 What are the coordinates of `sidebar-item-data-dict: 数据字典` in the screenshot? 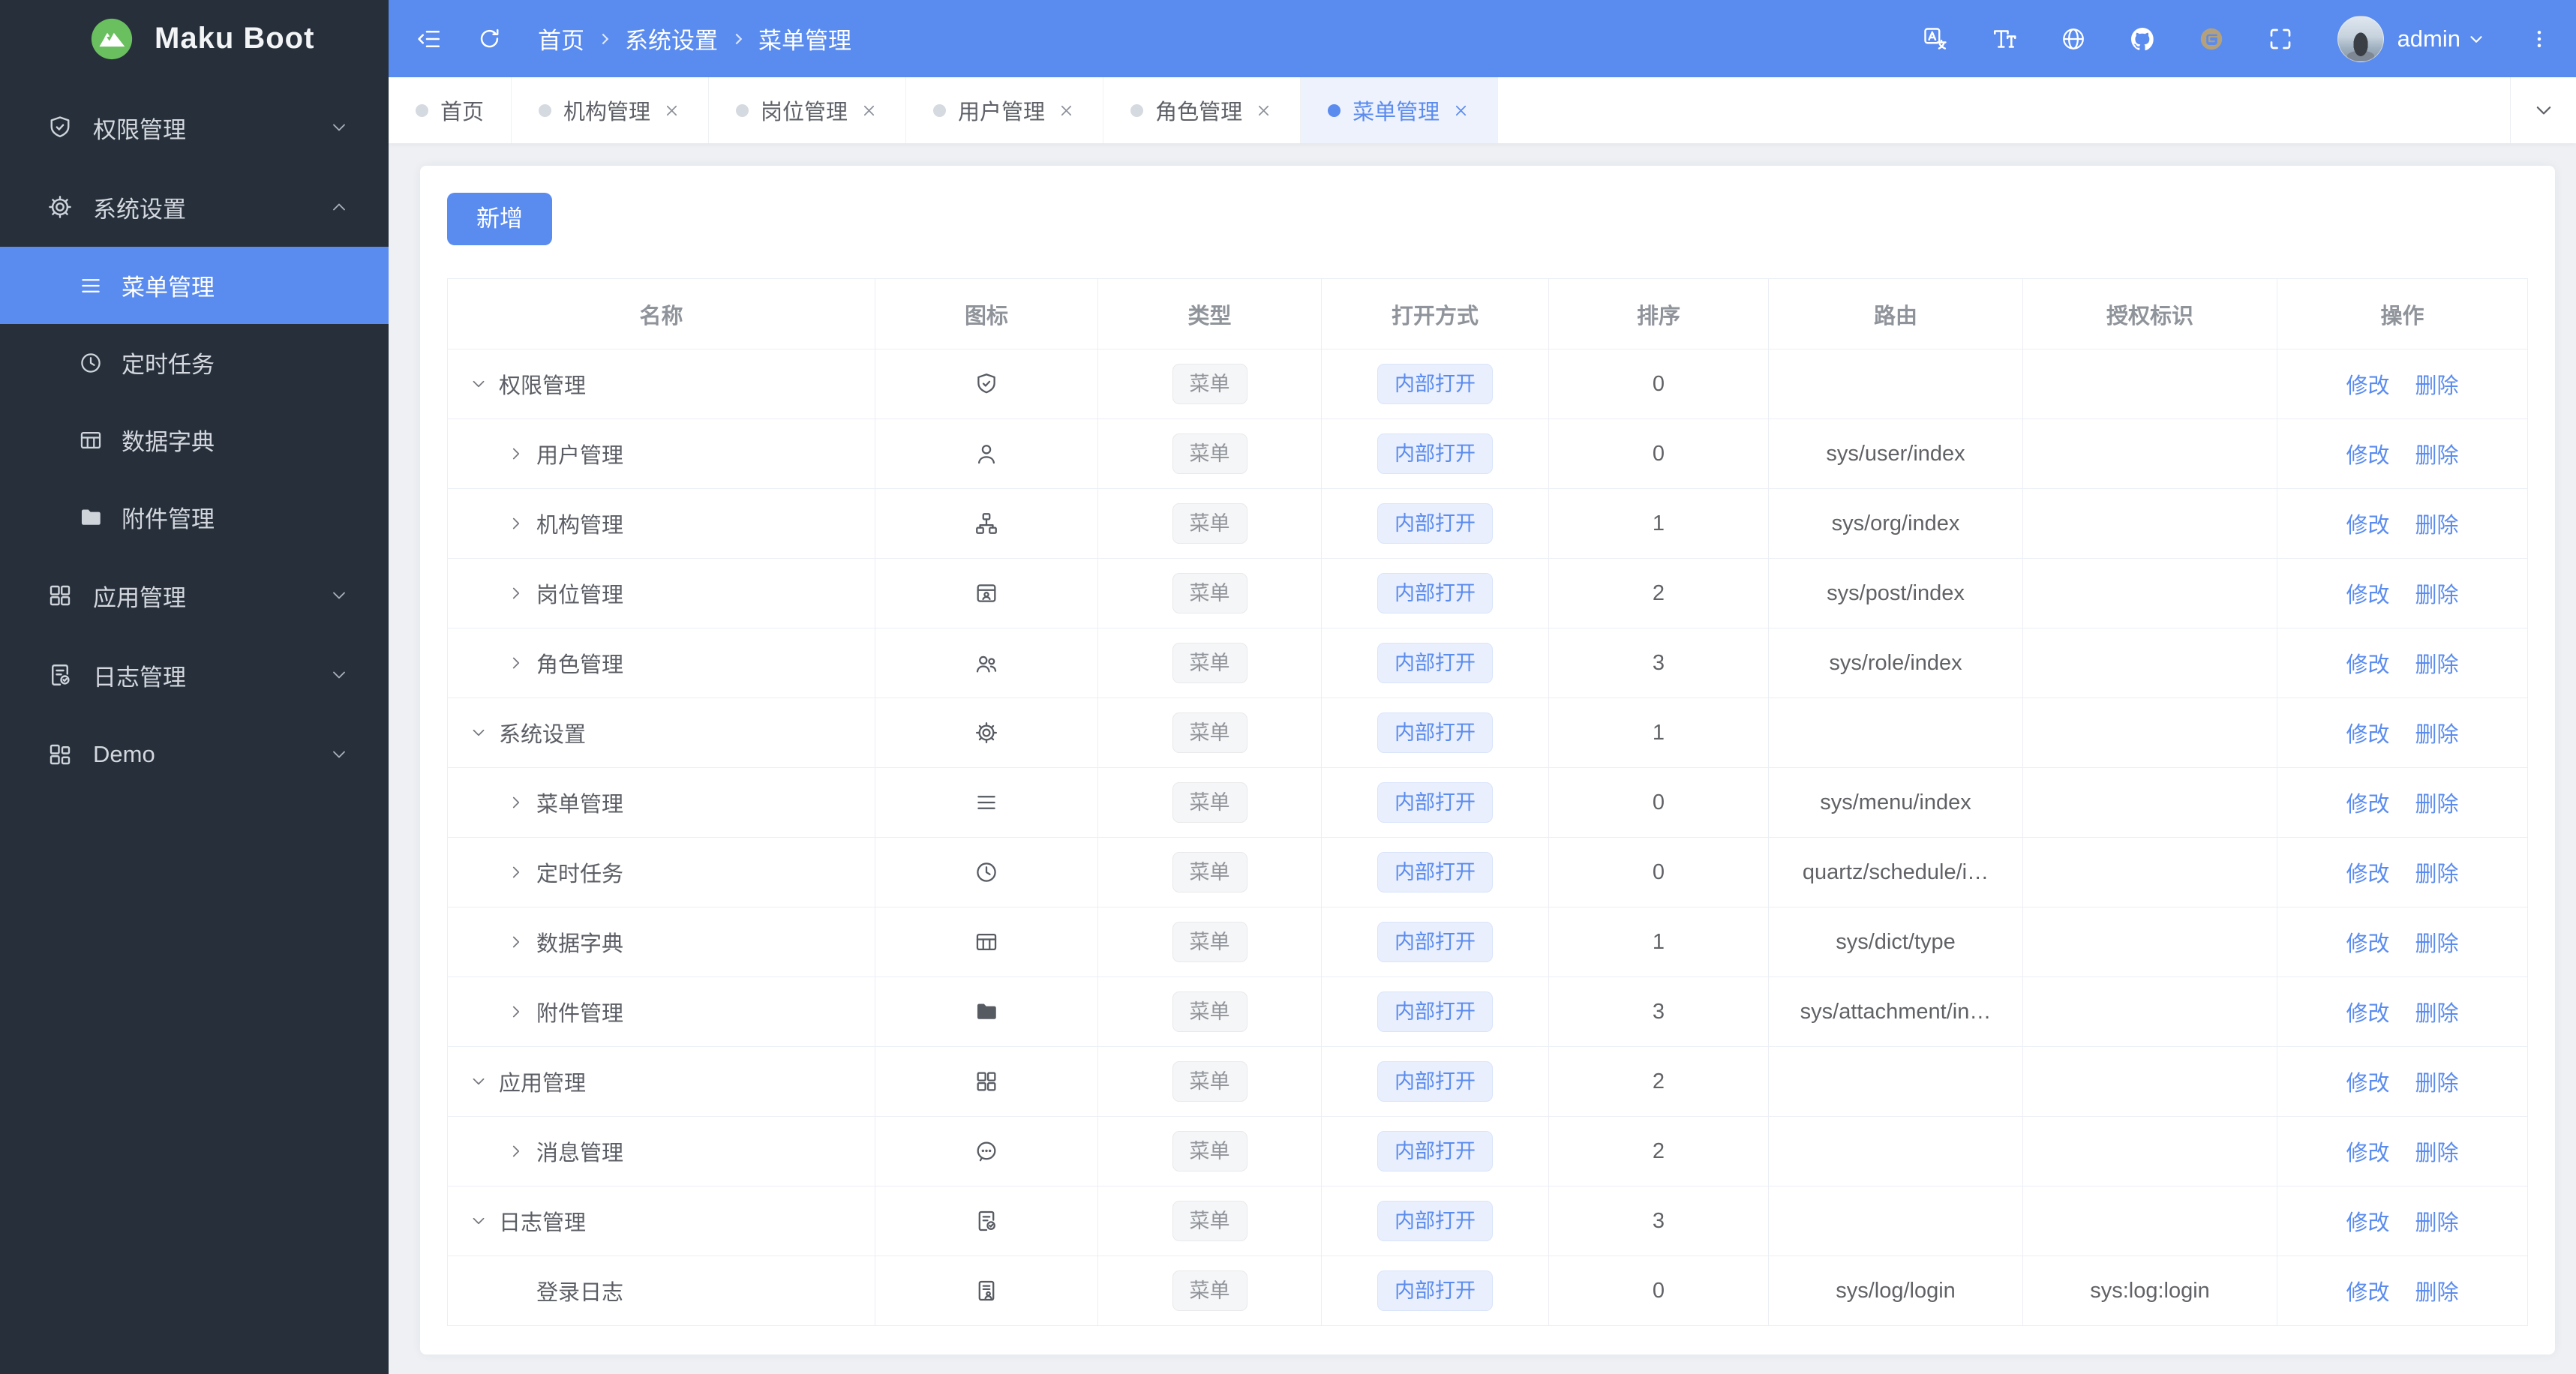 It's located at (194, 439).